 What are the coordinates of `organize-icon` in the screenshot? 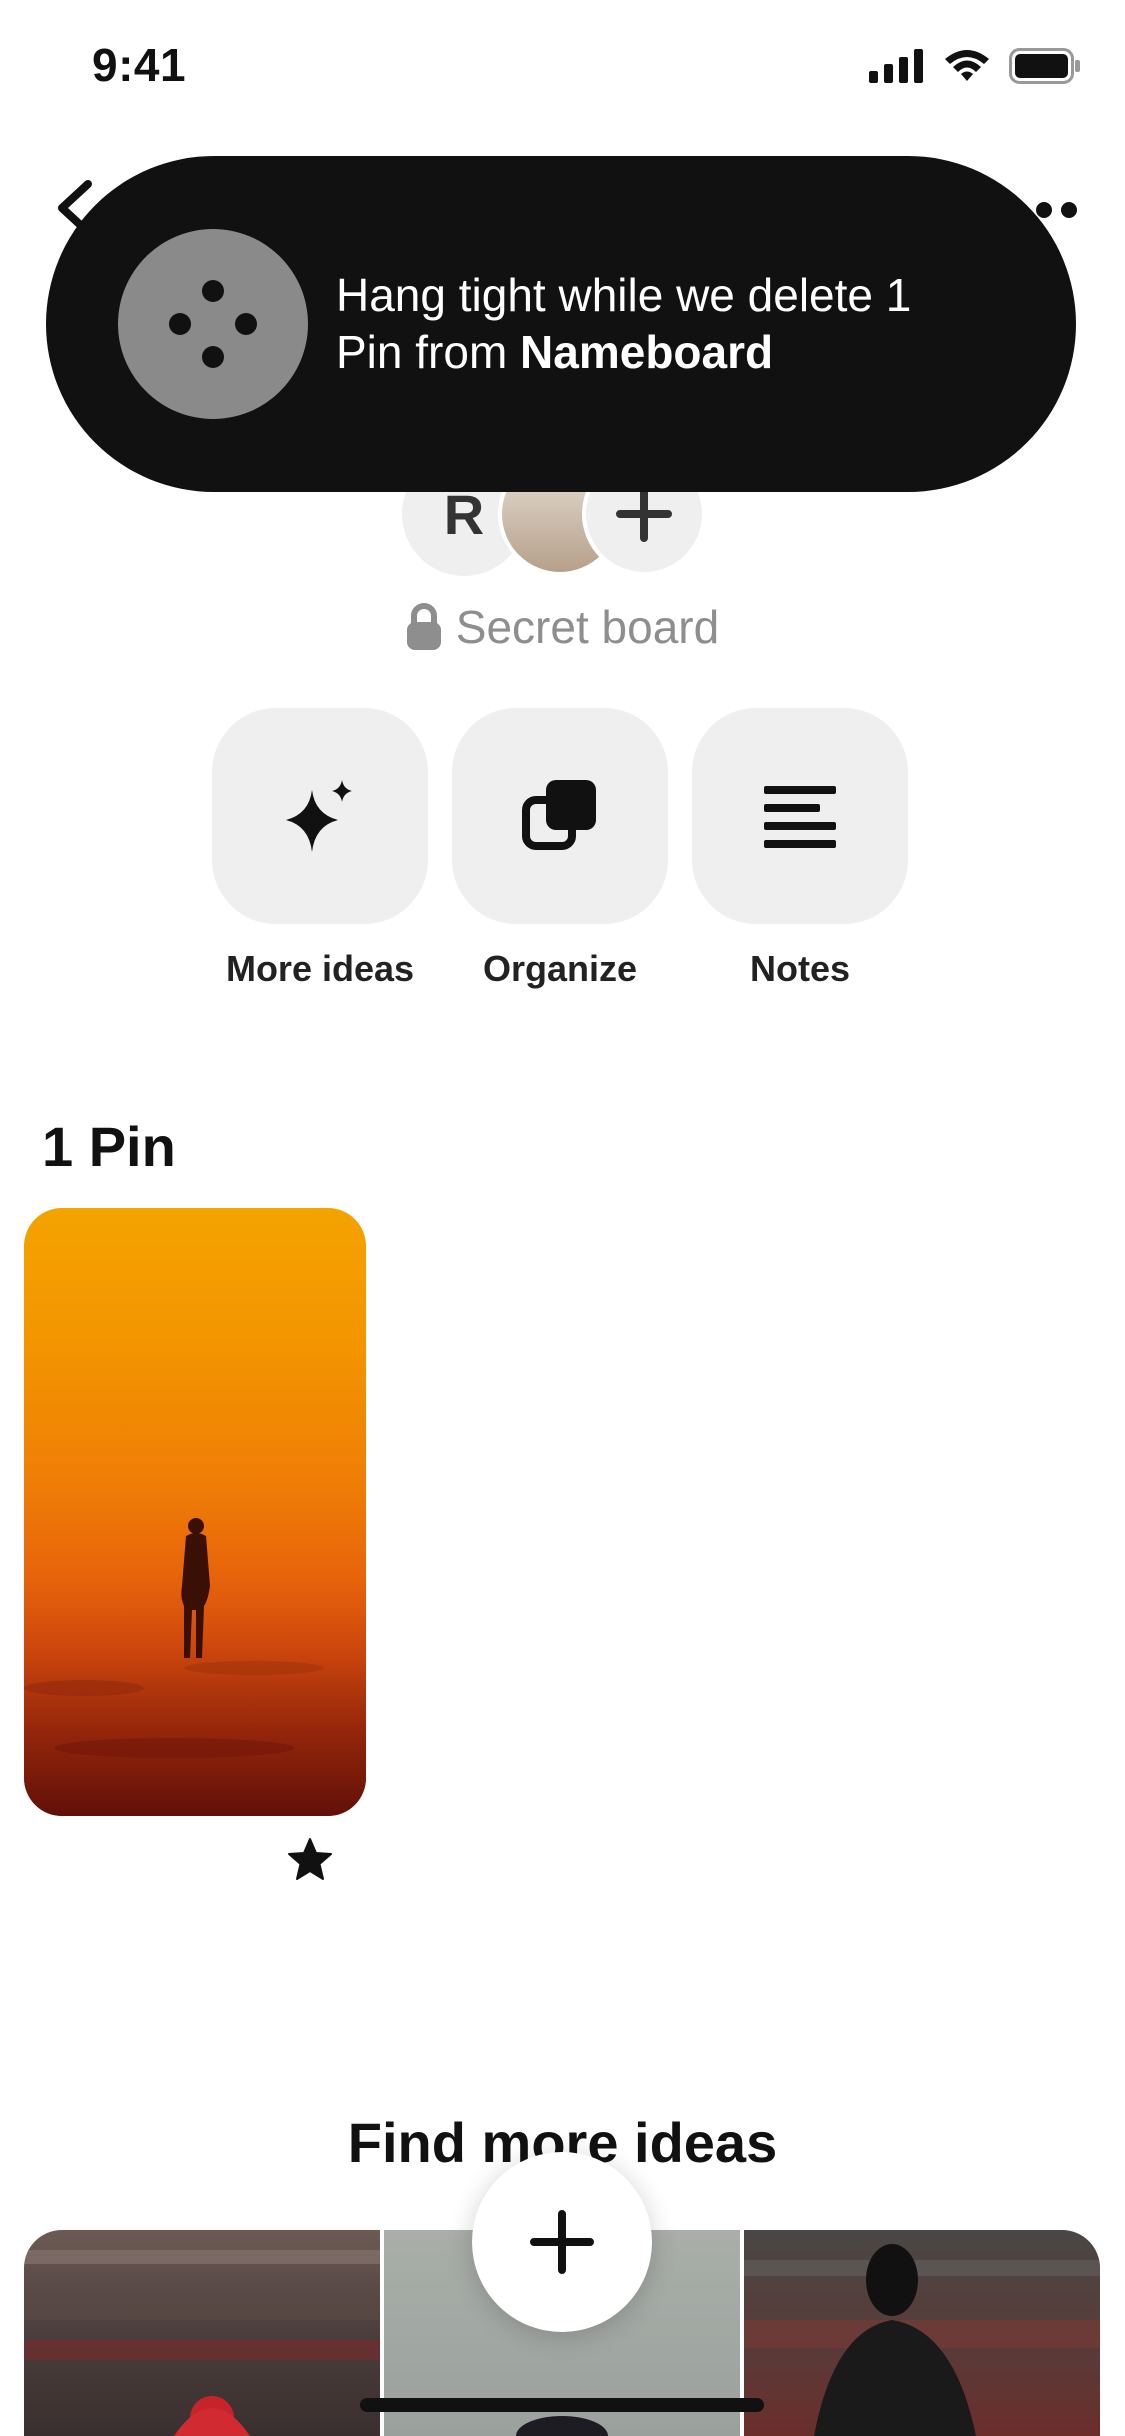 It's located at (559, 815).